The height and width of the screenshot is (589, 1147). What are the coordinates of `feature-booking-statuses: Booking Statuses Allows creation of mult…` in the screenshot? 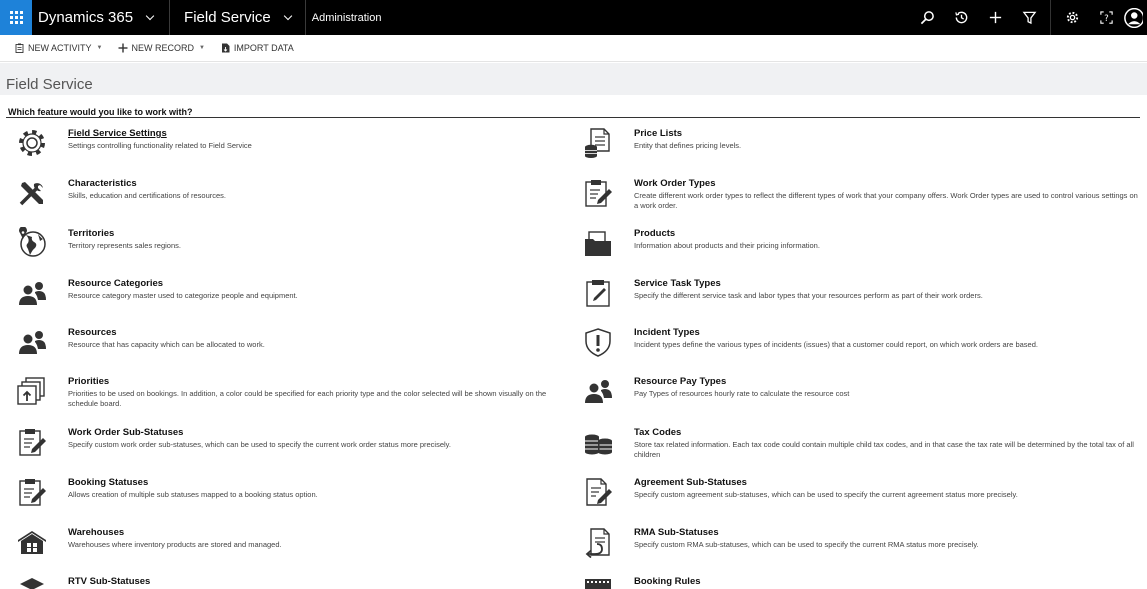 It's located at (289, 494).